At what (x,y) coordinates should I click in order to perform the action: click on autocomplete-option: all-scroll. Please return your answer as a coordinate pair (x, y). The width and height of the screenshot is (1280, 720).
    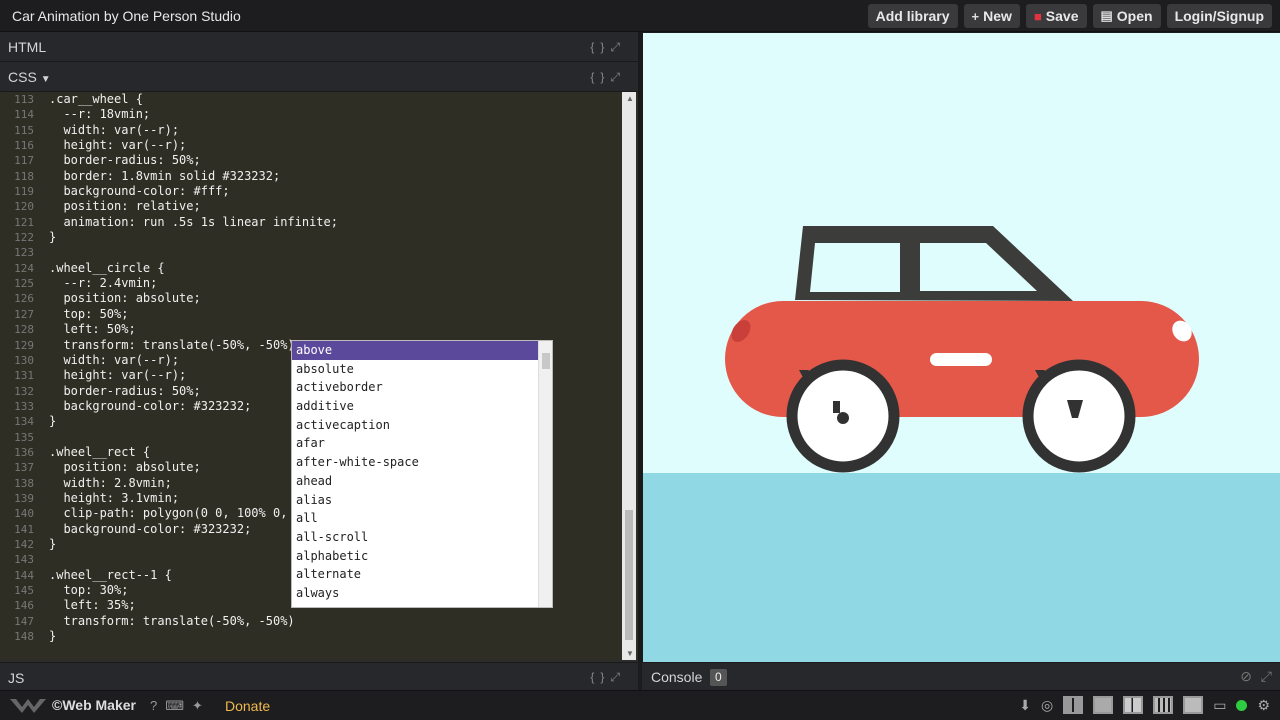
    Looking at the image, I should click on (422, 537).